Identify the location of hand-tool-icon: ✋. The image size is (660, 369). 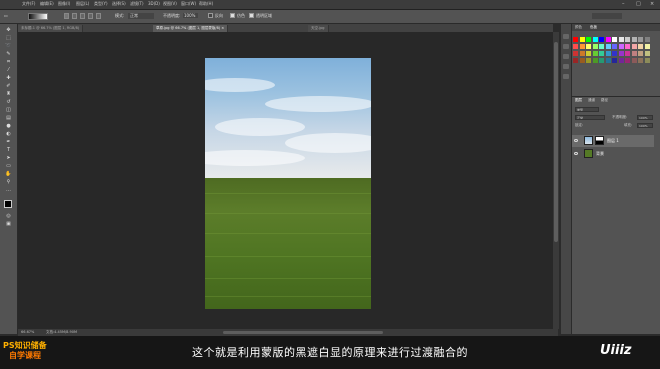
(8, 174).